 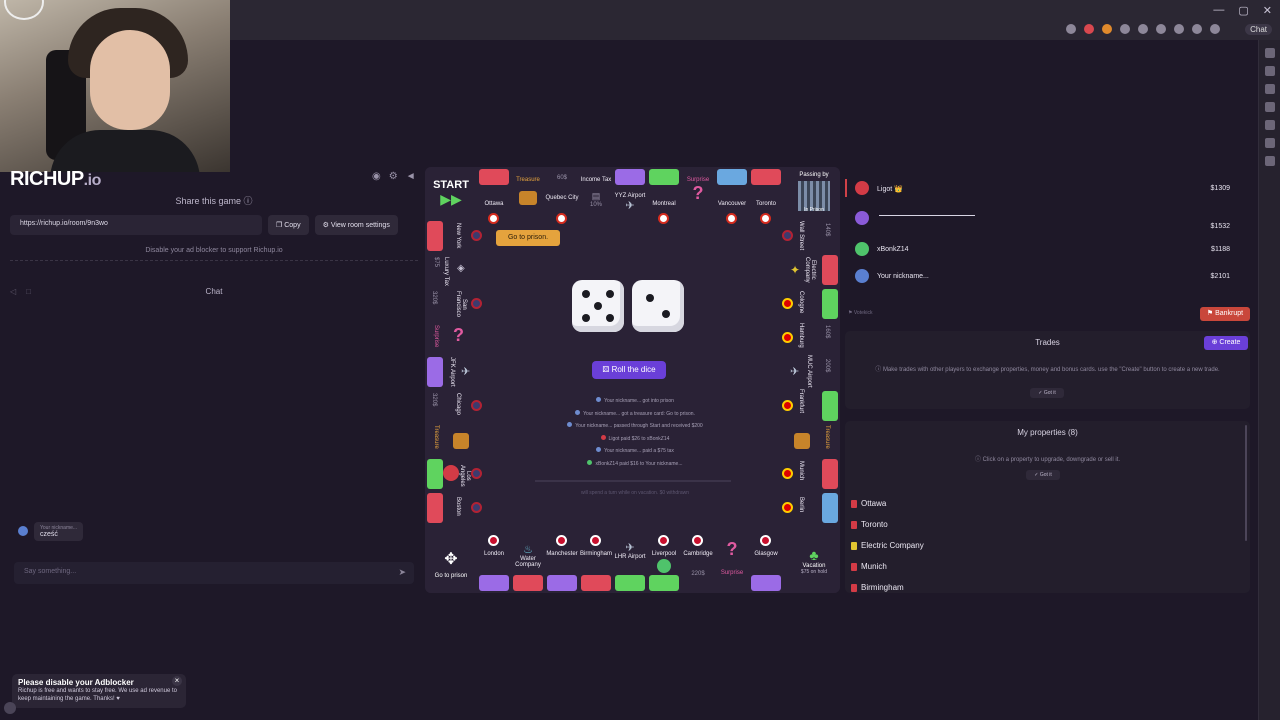 What do you see at coordinates (451, 567) in the screenshot?
I see `go-to-prison-corner: ✥ Go to prison` at bounding box center [451, 567].